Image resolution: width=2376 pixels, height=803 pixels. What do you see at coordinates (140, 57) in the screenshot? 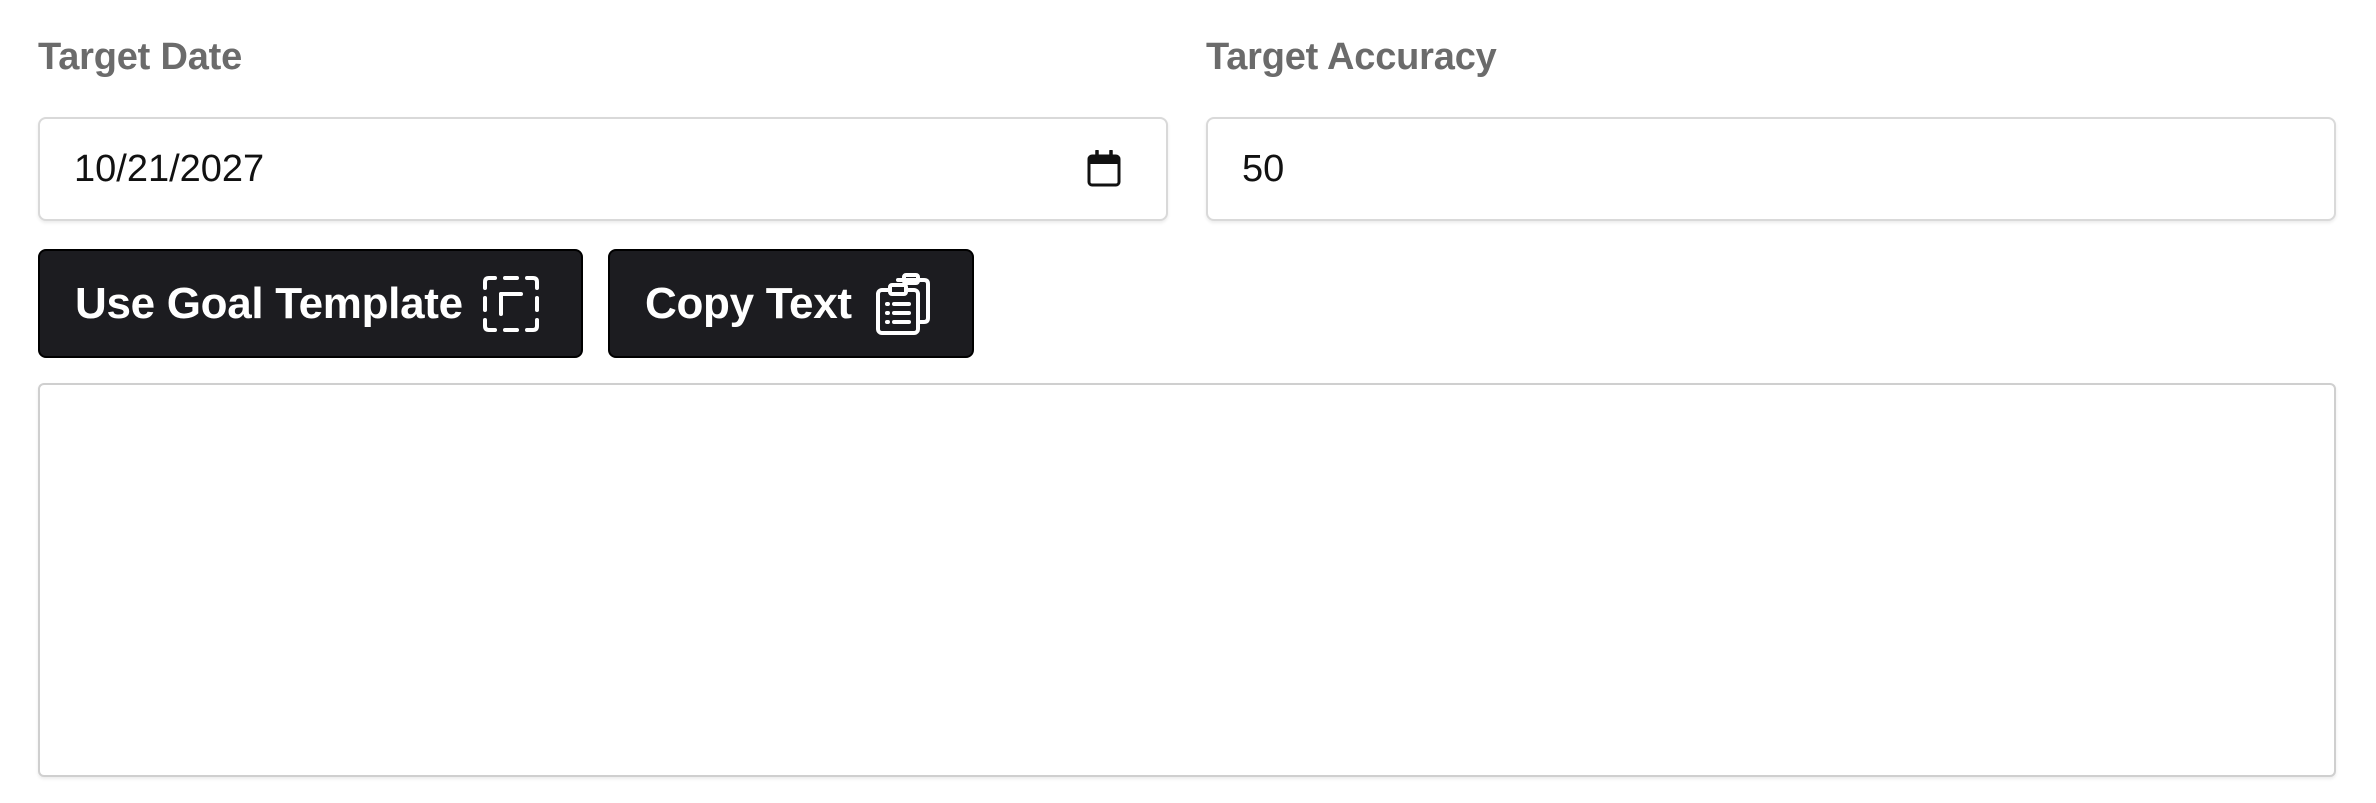
I see `target-date-label: Target Date` at bounding box center [140, 57].